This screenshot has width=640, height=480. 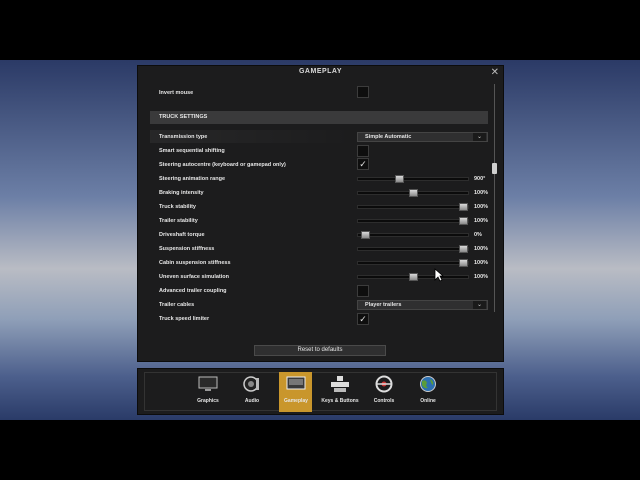 I want to click on steering-autocentre-checkbox: ✓, so click(x=363, y=164).